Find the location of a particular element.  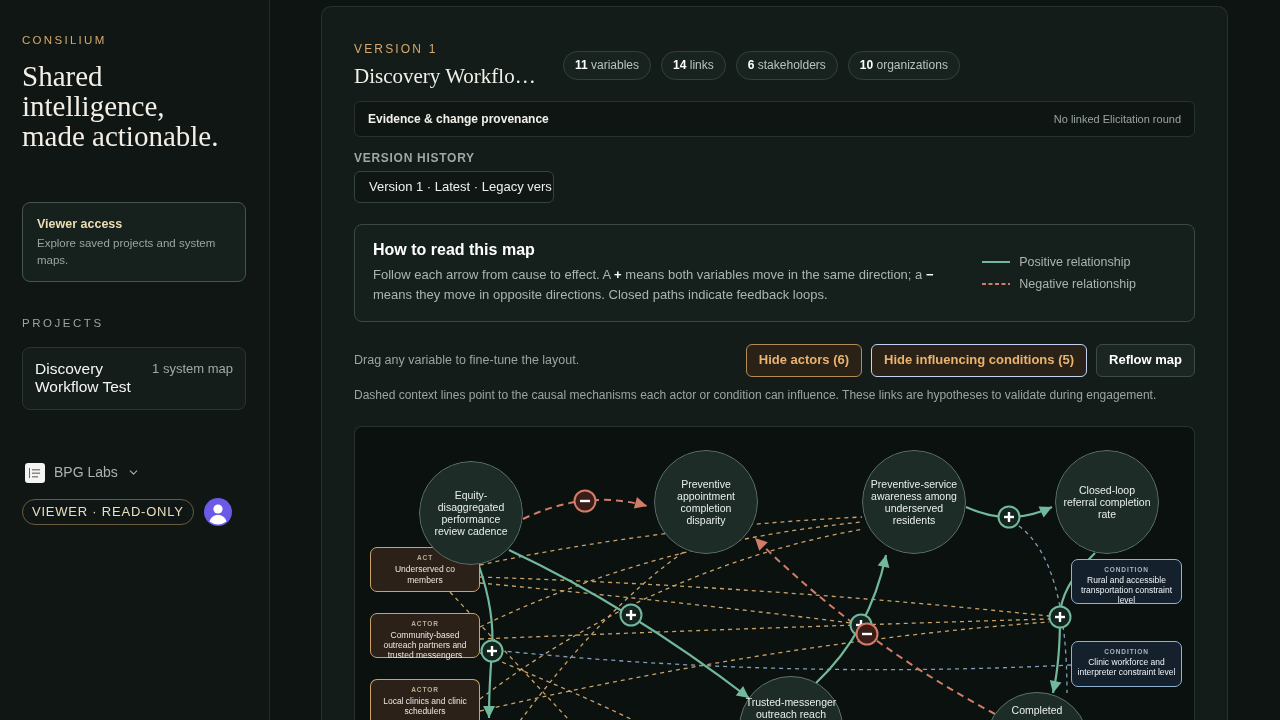

logo-icon is located at coordinates (35, 472).